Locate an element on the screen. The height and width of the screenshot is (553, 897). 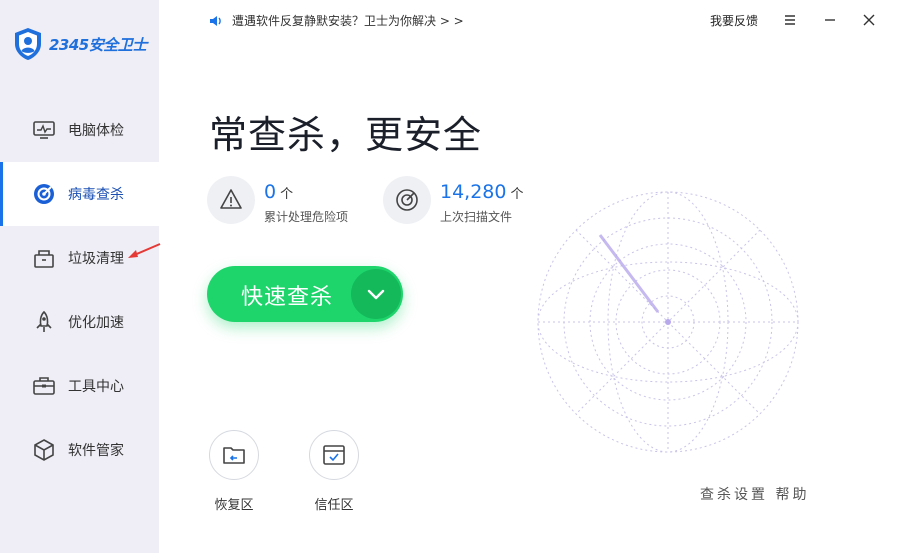
active-indicator is located at coordinates (1, 194).